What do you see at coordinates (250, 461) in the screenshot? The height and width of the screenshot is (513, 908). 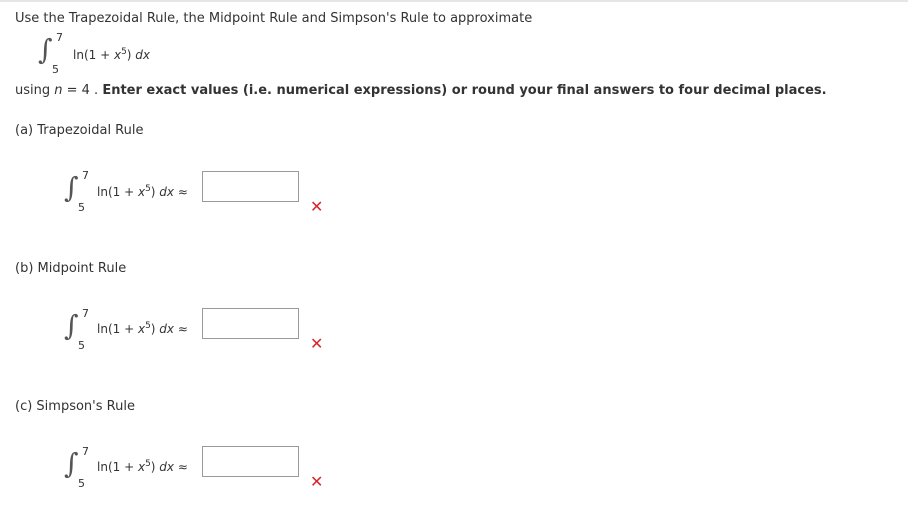 I see `simpson-answer-input` at bounding box center [250, 461].